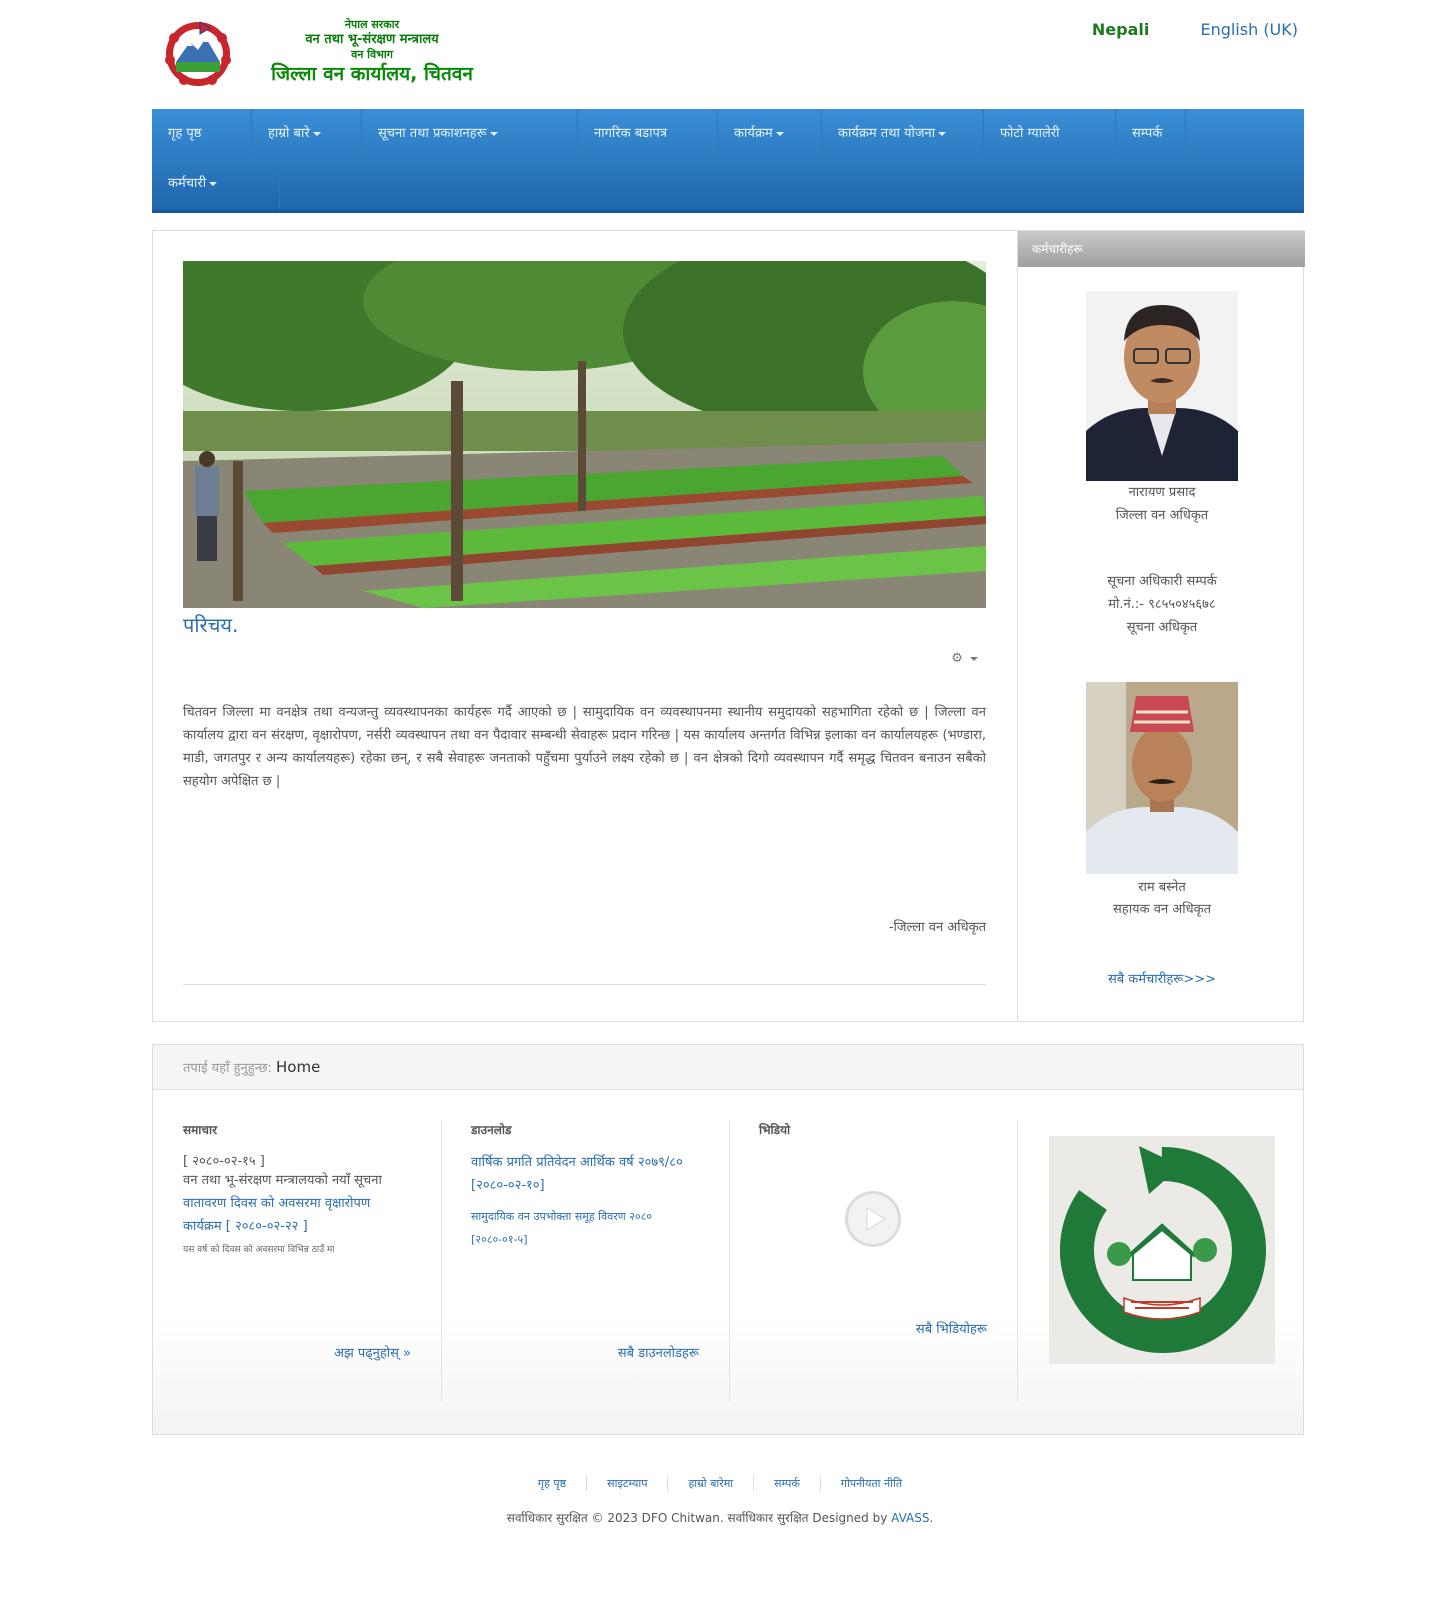  I want to click on news-item-1: वन तथा भू-संरक्षण मन्त्रालयको नयाँ सूचना, so click(282, 1180).